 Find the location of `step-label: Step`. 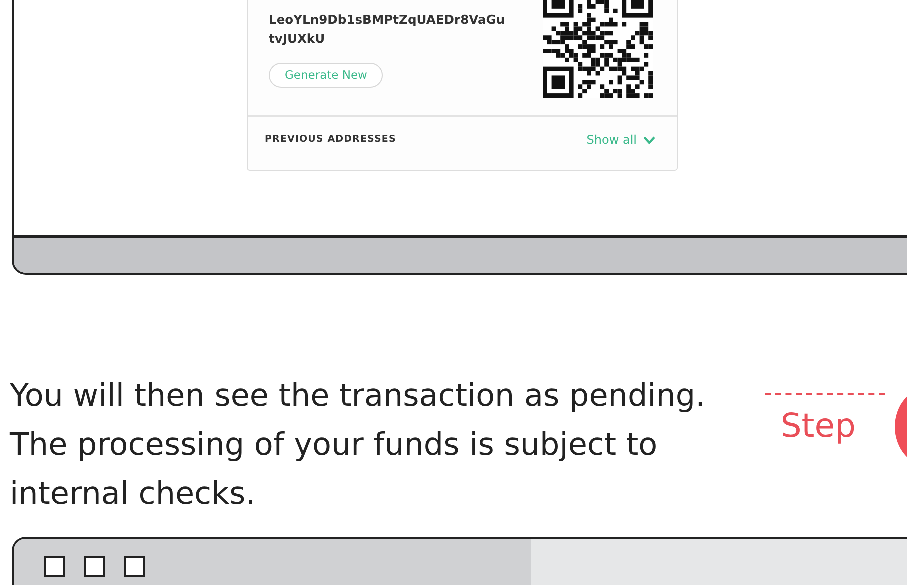

step-label: Step is located at coordinates (818, 426).